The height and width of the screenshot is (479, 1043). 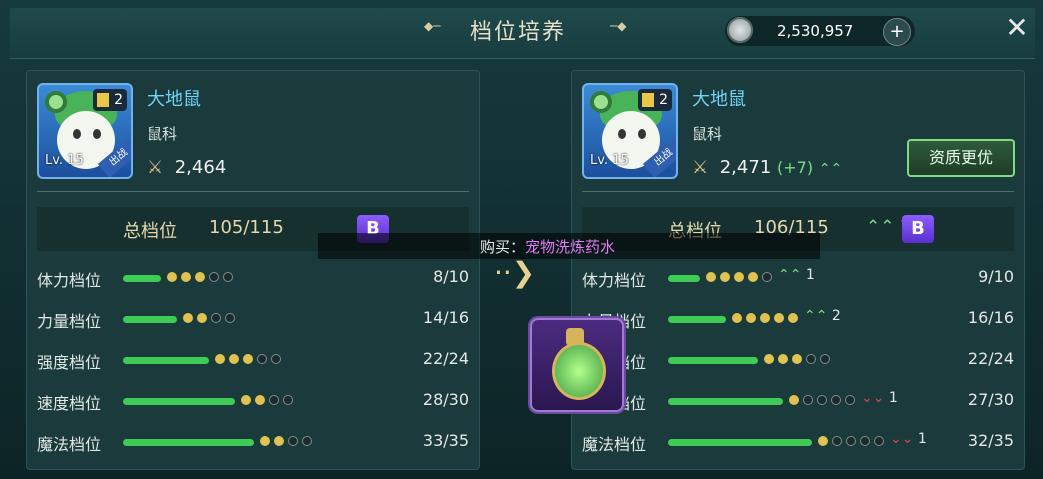 I want to click on stat-row: 速度档位 28/30, so click(x=255, y=402).